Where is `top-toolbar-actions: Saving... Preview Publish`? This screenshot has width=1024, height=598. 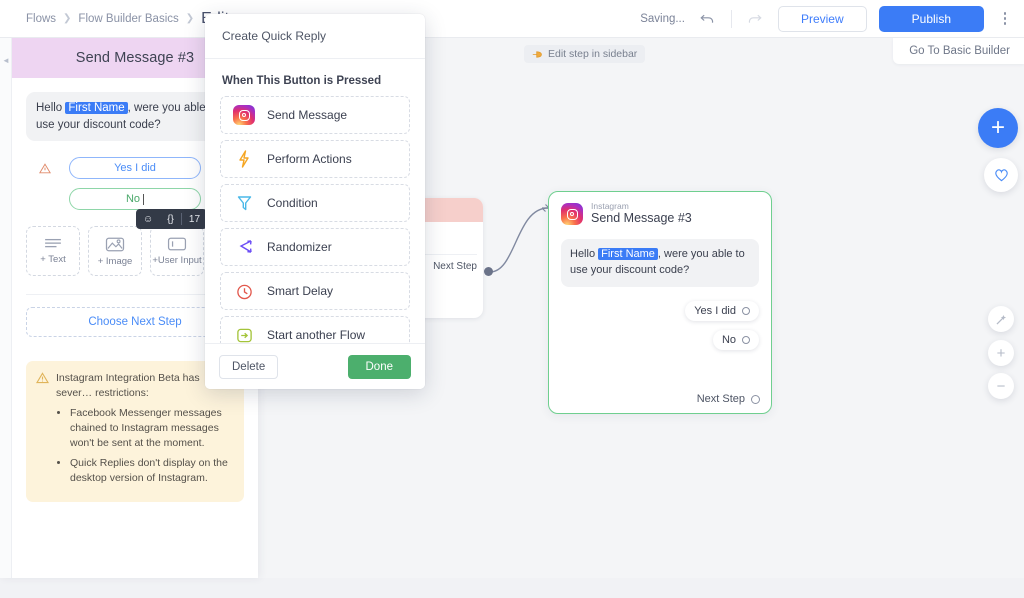
top-toolbar-actions: Saving... Preview Publish is located at coordinates (832, 18).